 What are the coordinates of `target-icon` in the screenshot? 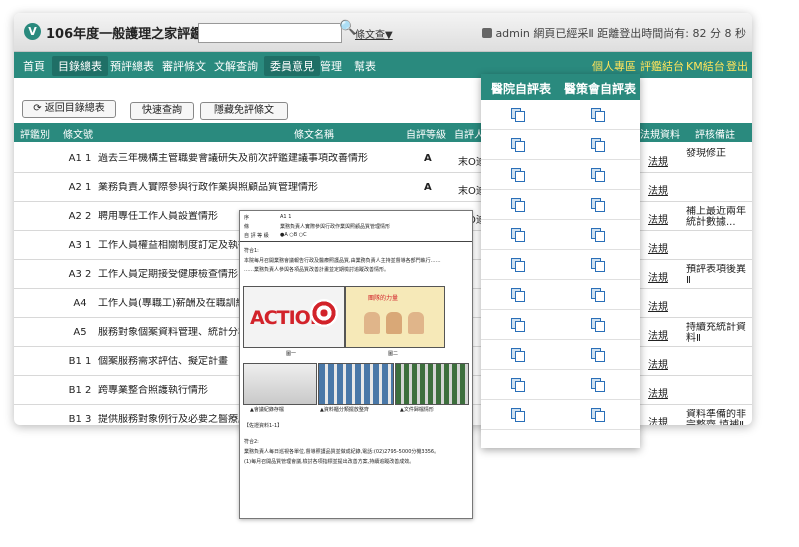 It's located at (324, 313).